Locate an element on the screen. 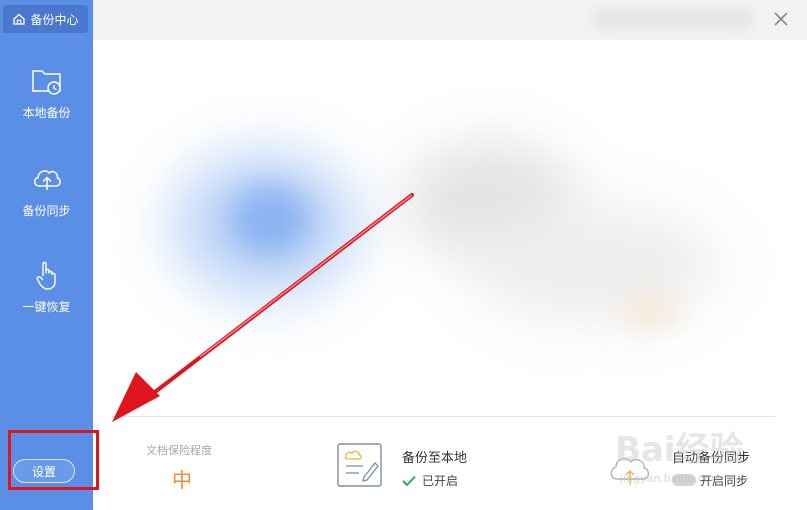  close-icon is located at coordinates (781, 19).